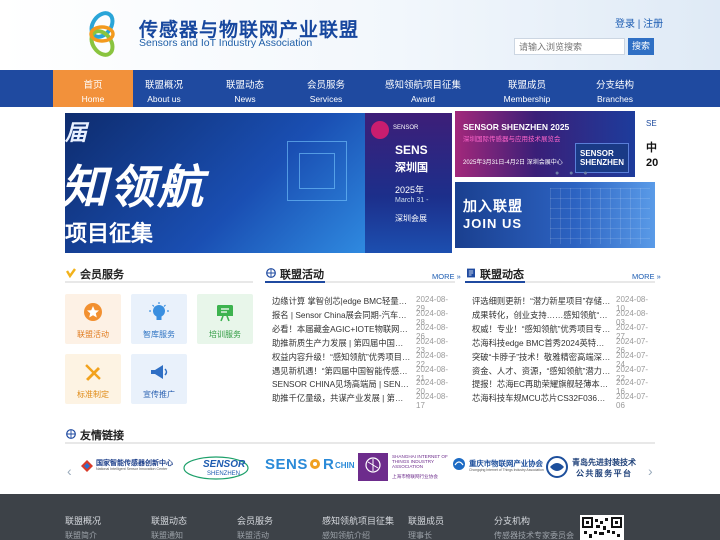  Describe the element at coordinates (534, 535) in the screenshot. I see `footer-link: 传感器技术专家委员会` at that location.